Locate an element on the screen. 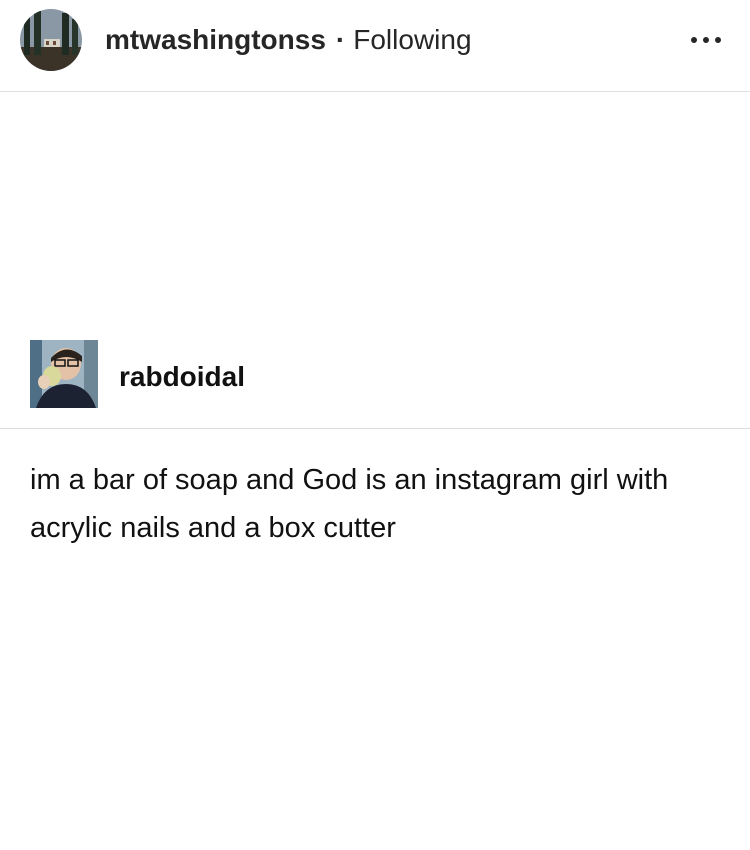 The height and width of the screenshot is (850, 750). divider is located at coordinates (375, 428).